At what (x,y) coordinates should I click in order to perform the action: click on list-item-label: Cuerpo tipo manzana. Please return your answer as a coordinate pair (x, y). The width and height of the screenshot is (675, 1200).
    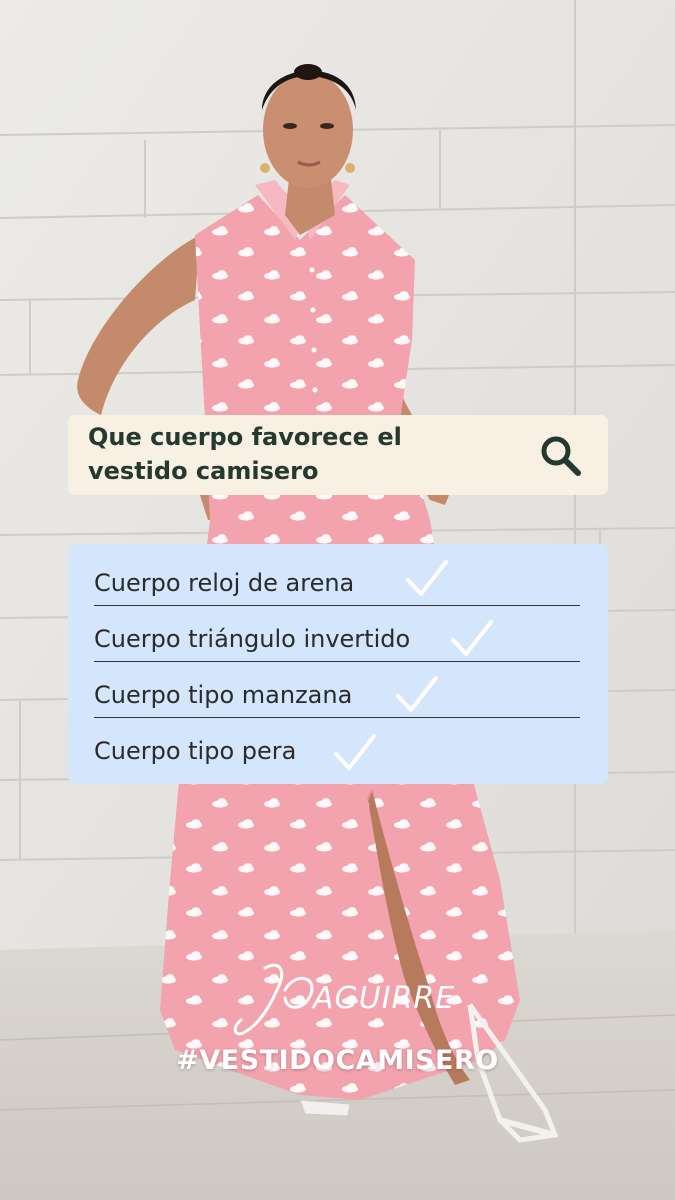
    Looking at the image, I should click on (223, 695).